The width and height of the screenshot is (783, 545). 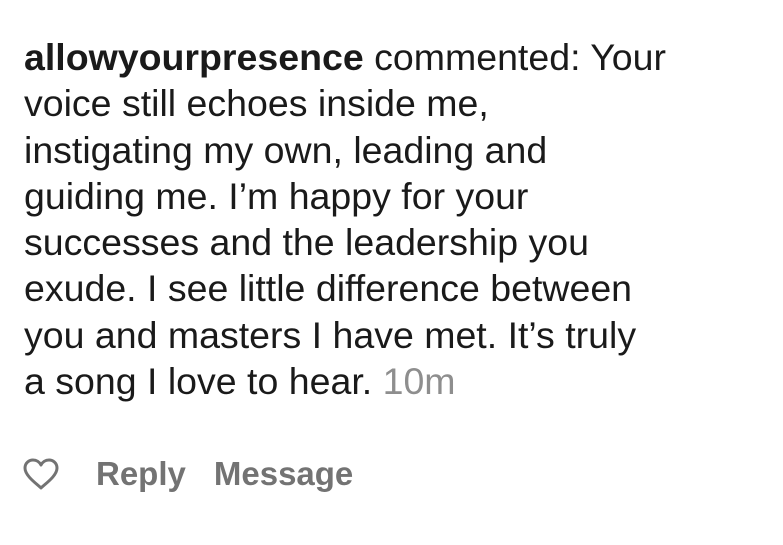 I want to click on message-button: Message, so click(x=283, y=474).